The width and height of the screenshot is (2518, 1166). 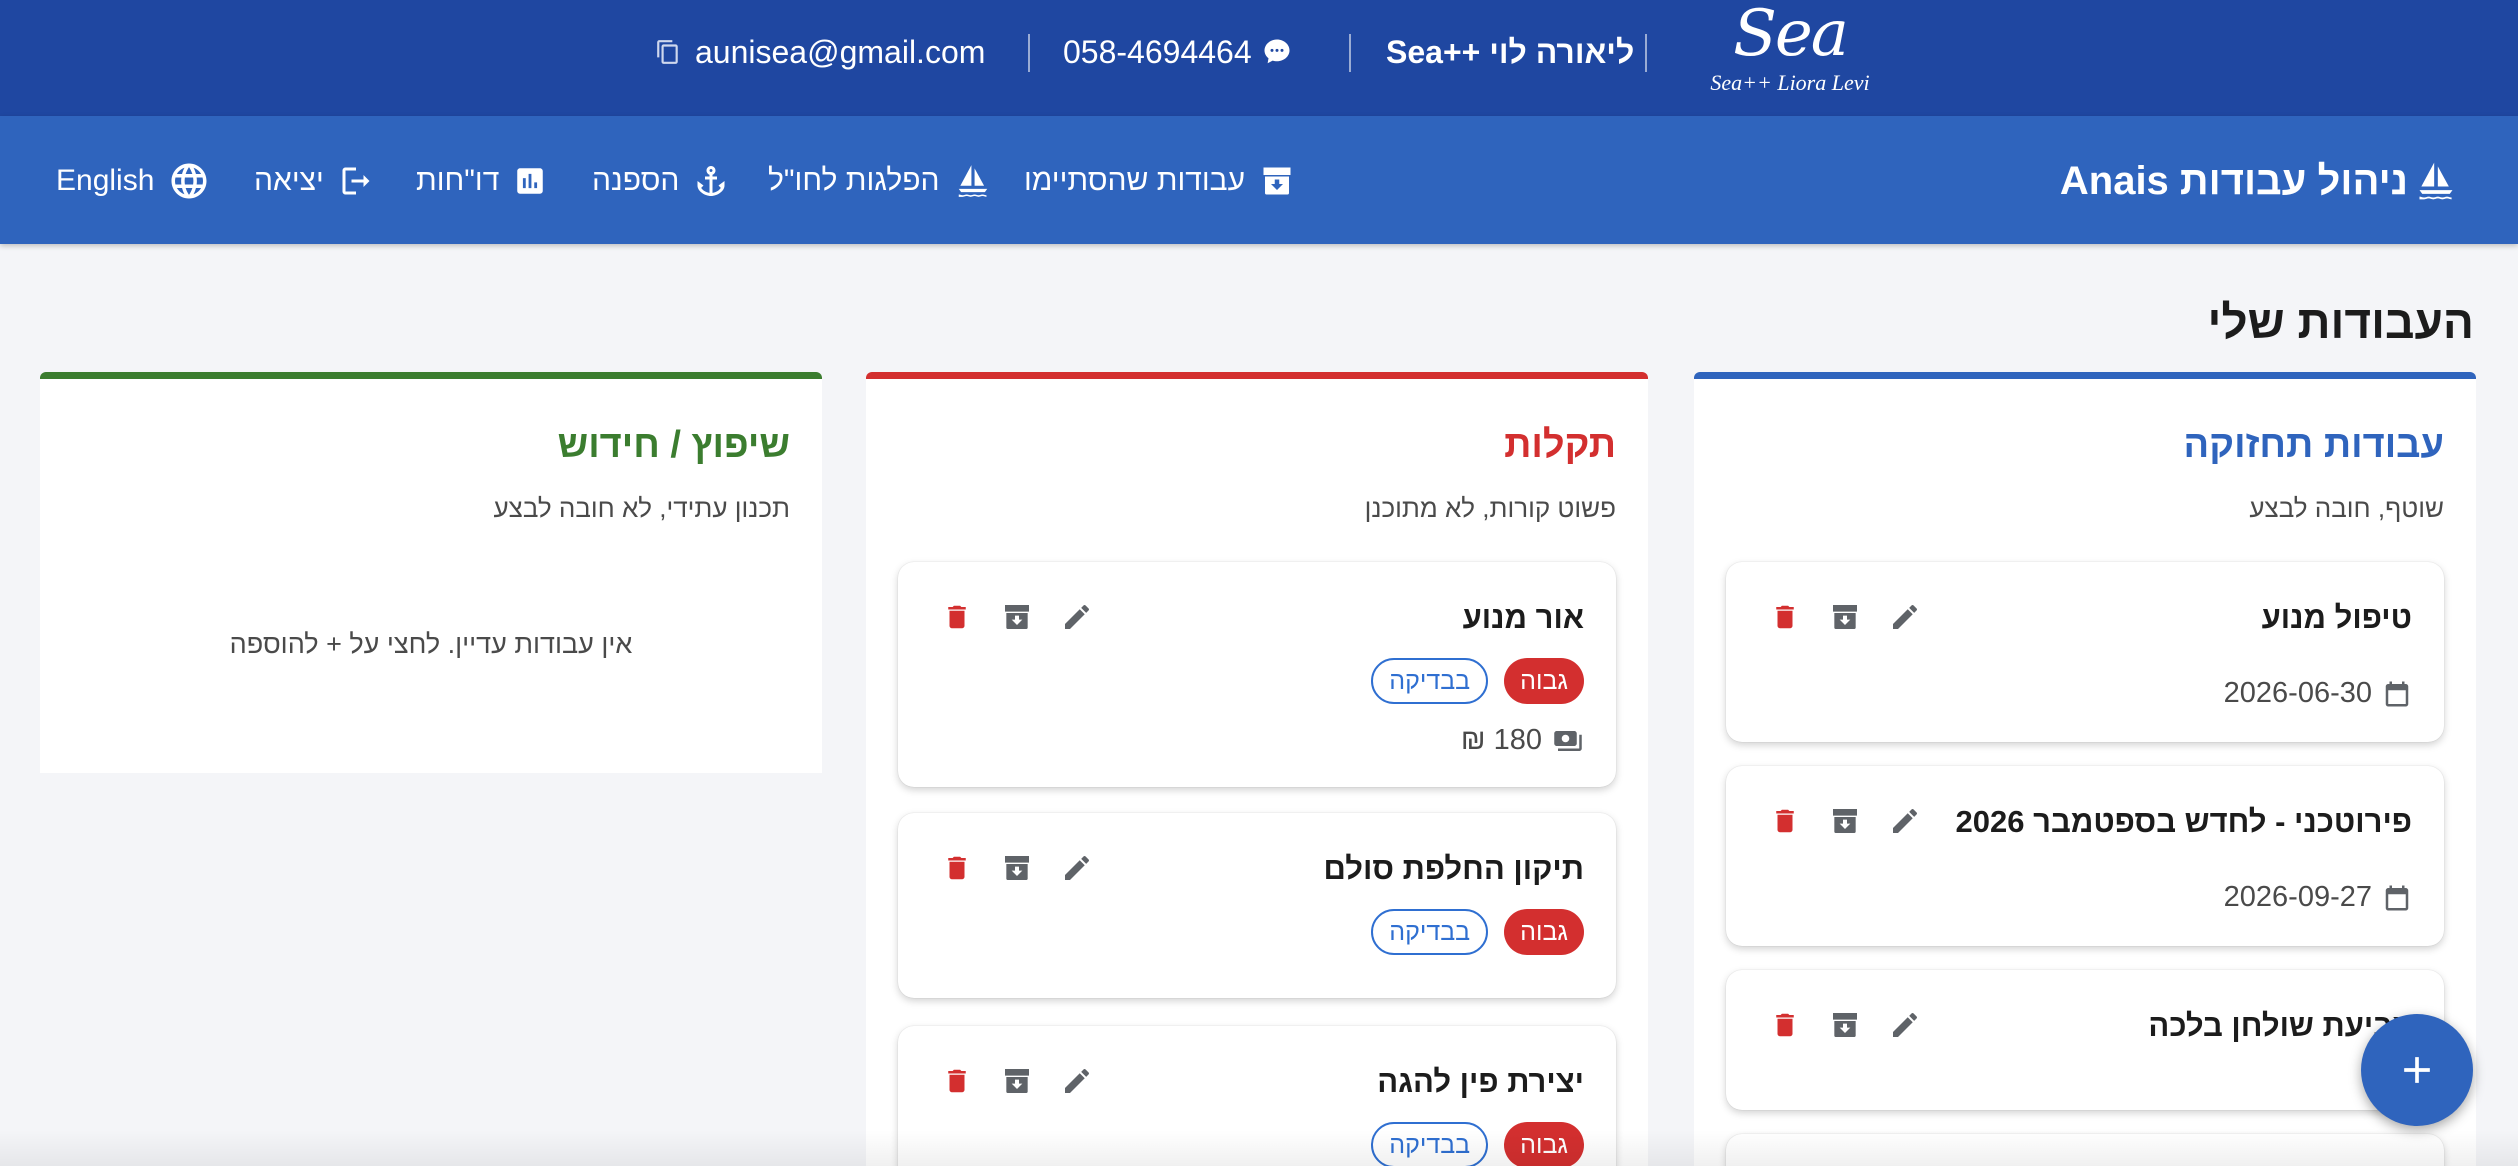 What do you see at coordinates (668, 52) in the screenshot?
I see `copy-icon` at bounding box center [668, 52].